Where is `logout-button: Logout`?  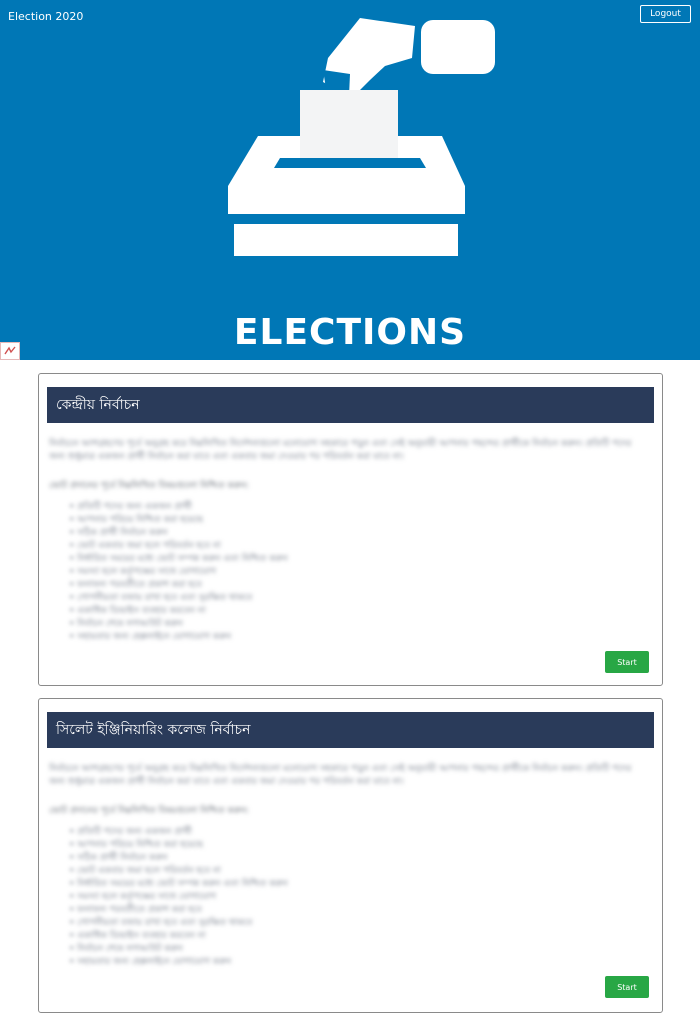 logout-button: Logout is located at coordinates (665, 14).